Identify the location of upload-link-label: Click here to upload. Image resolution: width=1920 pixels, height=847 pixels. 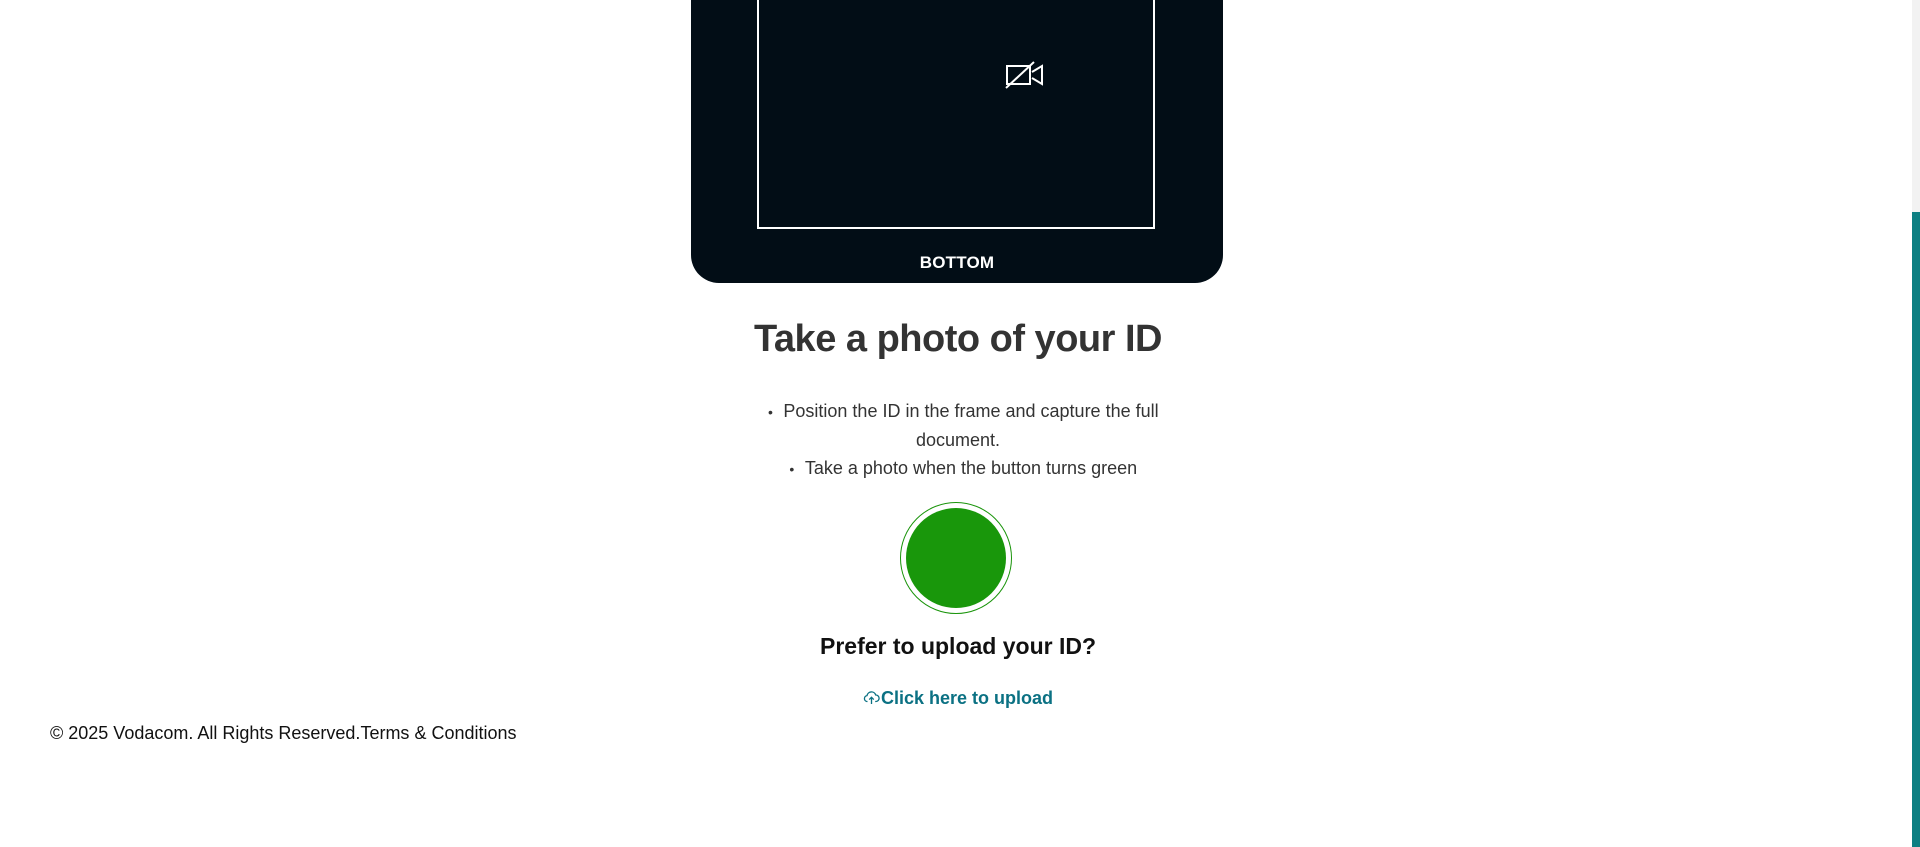
(967, 698).